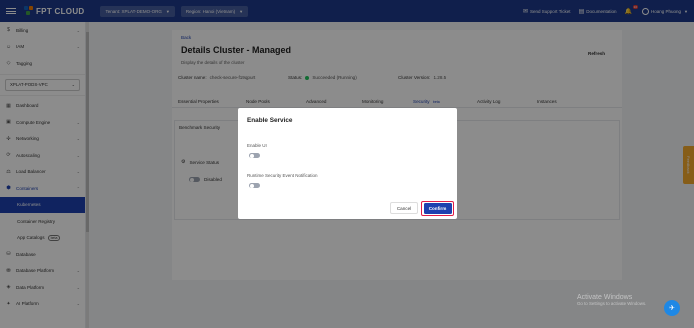 This screenshot has width=694, height=328. I want to click on assistant-icon: ✈, so click(672, 308).